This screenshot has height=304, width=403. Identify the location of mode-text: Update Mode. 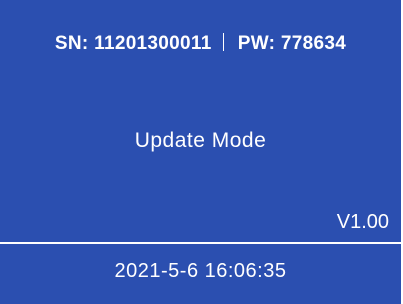
(200, 140).